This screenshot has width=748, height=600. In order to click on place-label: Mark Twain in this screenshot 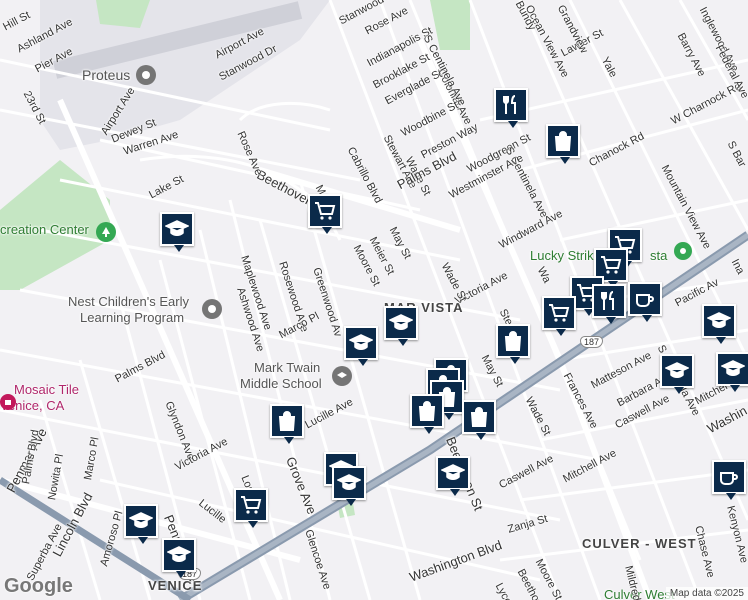, I will do `click(287, 367)`.